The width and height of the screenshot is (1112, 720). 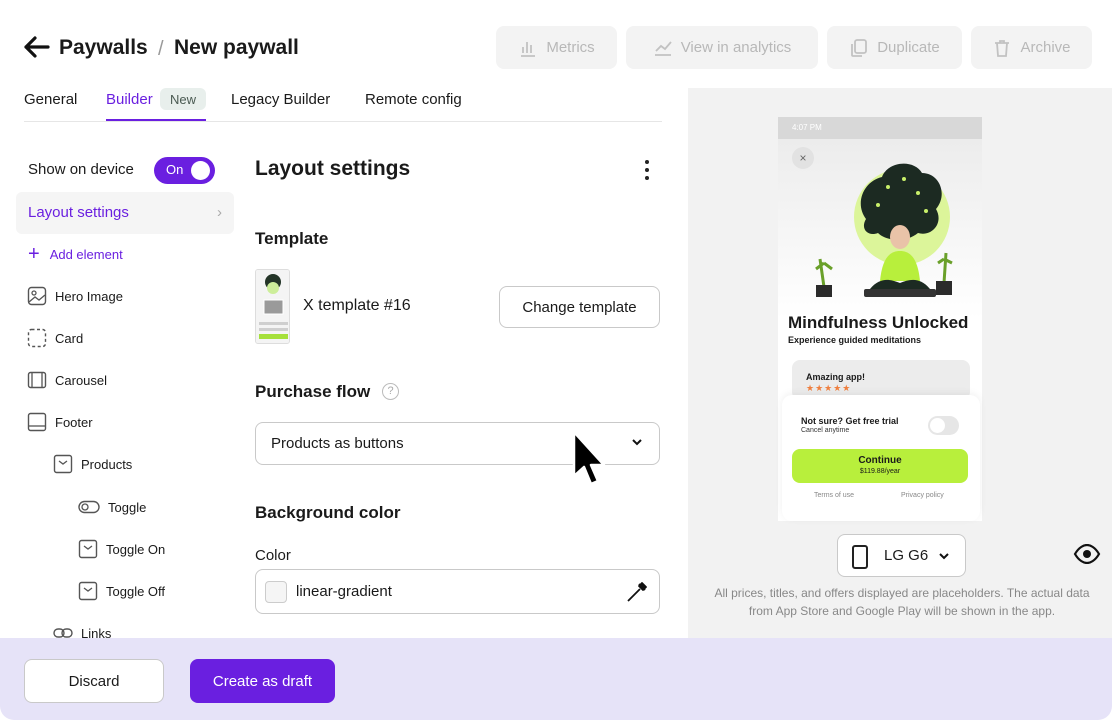 I want to click on tree-item-toggle-off: Toggle Off, so click(x=121, y=591).